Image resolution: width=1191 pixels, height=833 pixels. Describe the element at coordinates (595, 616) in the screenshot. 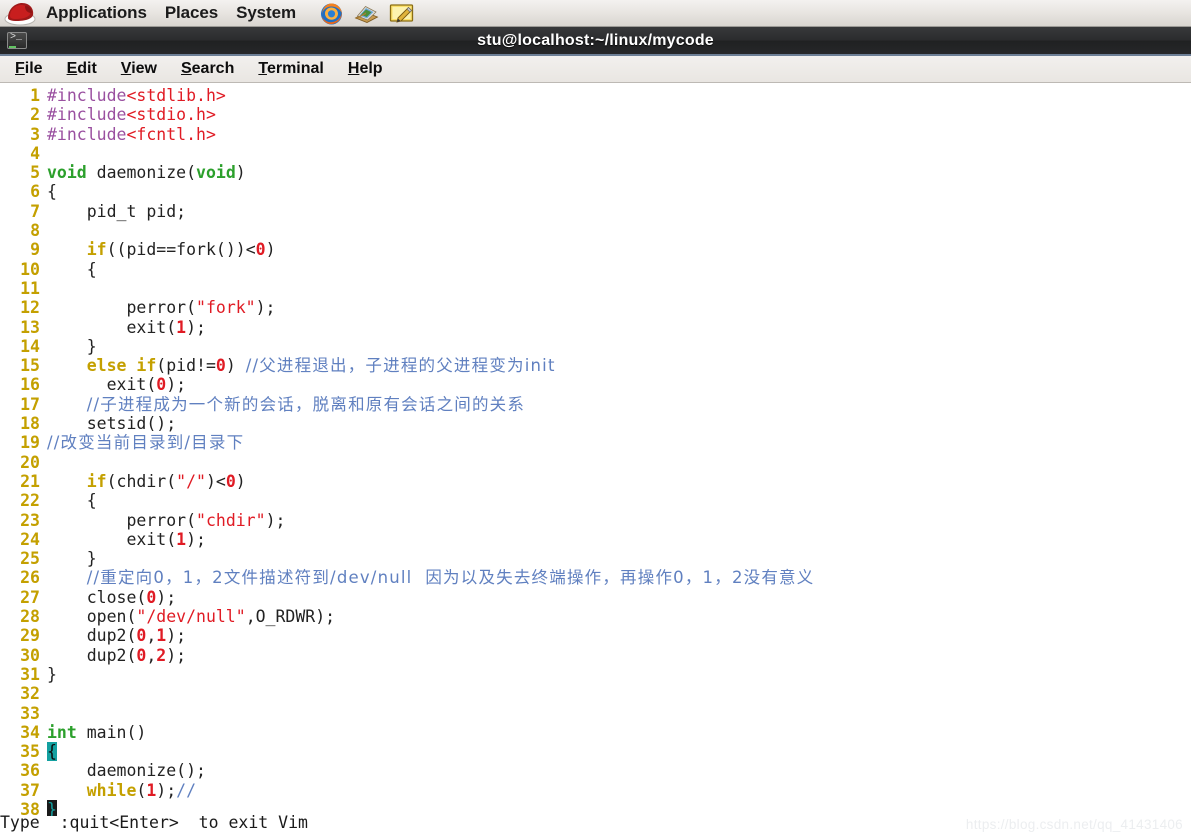

I see `code-line: 28 open("/dev/null",O_RDWR);` at that location.